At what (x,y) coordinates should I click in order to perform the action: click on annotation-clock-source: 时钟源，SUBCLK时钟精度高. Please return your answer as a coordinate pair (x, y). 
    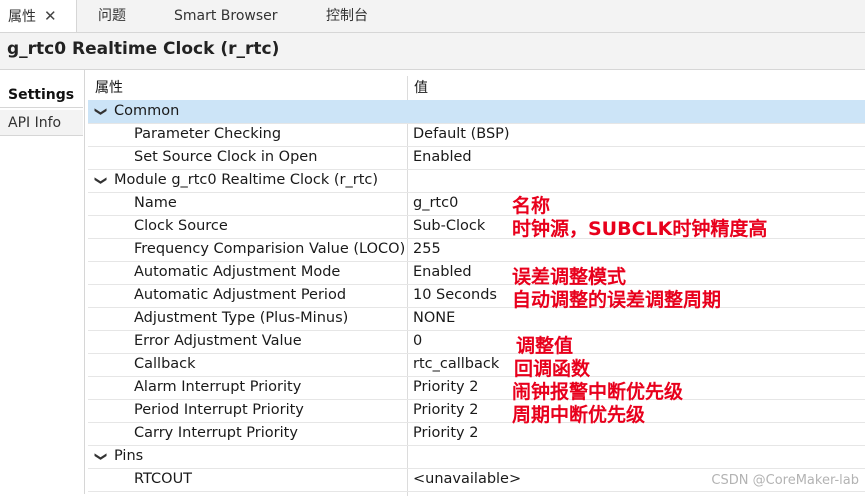
    Looking at the image, I should click on (640, 229).